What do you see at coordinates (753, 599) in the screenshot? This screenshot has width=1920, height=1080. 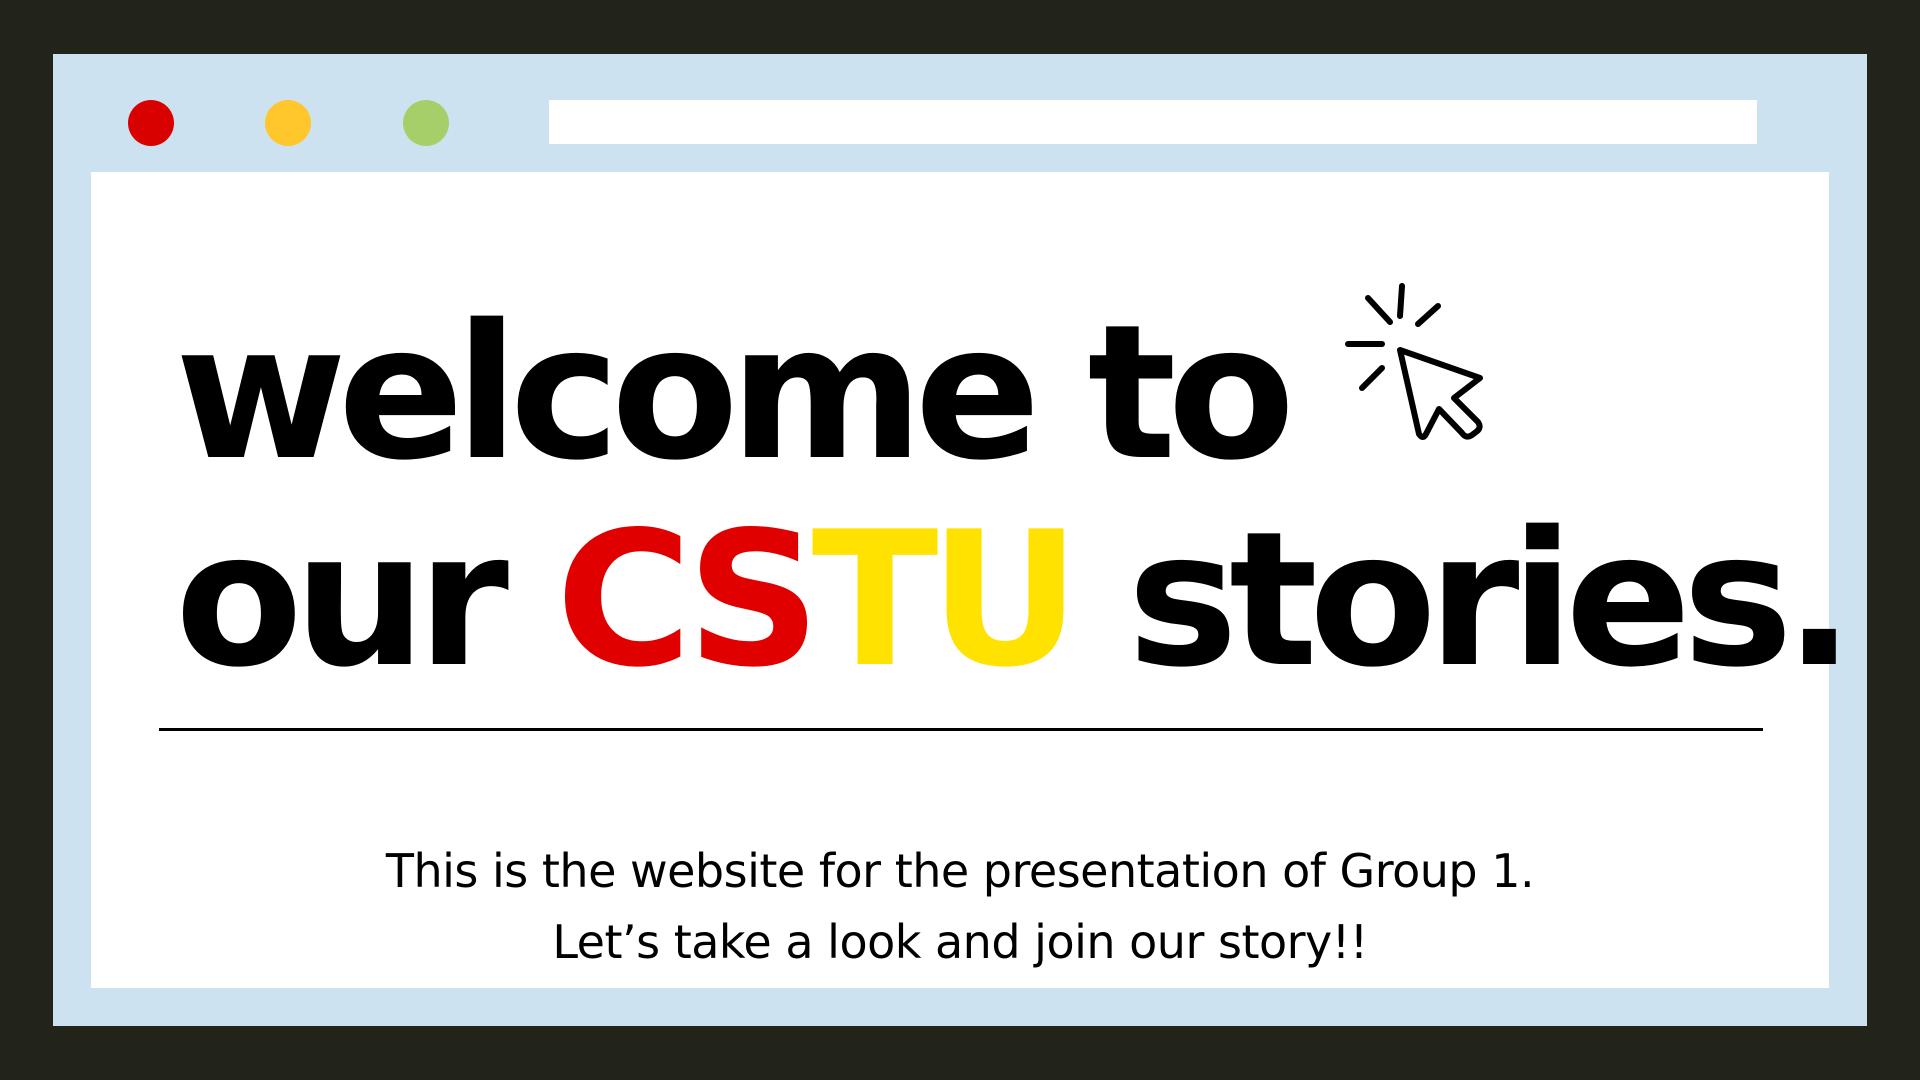 I see `brand-letter-s: S` at bounding box center [753, 599].